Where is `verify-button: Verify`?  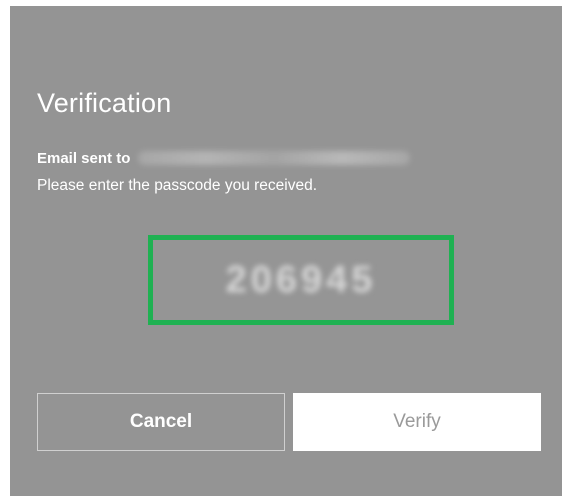 verify-button: Verify is located at coordinates (417, 422).